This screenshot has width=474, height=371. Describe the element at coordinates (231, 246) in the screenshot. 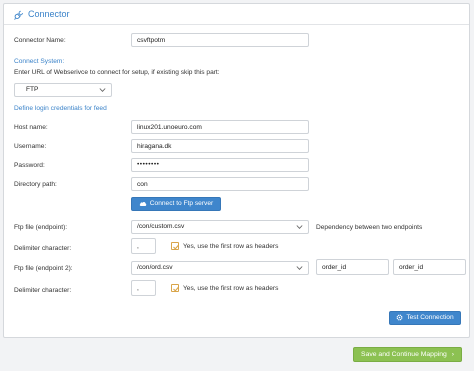

I see `endpoint1-headers-label: Yes, use the first row as headers` at that location.